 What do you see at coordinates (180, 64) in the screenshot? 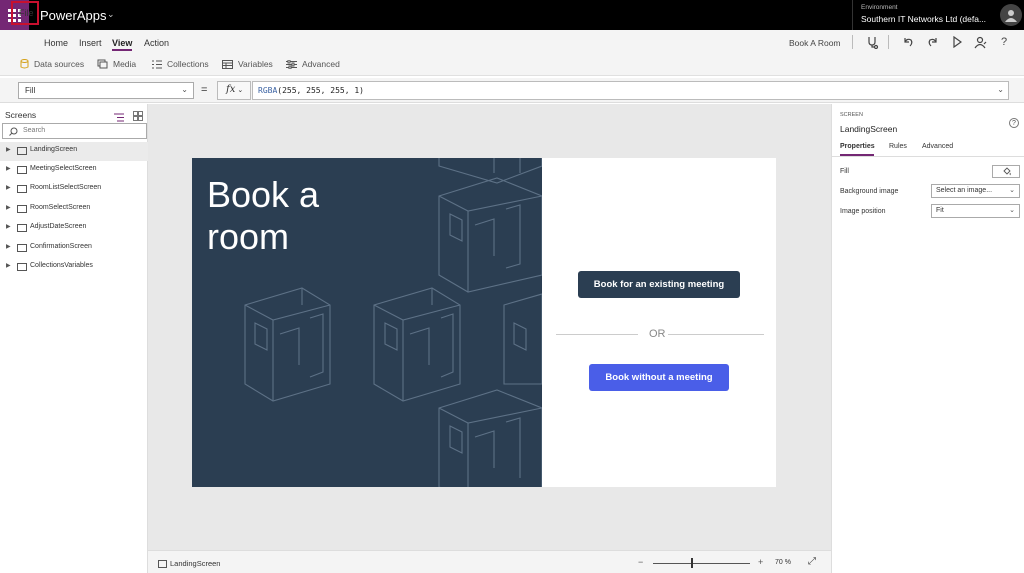
I see `collections-button: Collections` at bounding box center [180, 64].